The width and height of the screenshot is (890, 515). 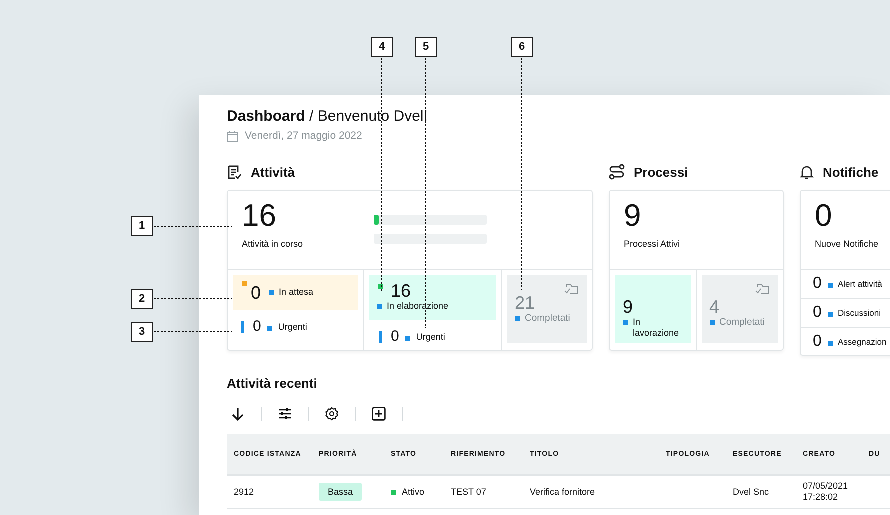 What do you see at coordinates (244, 492) in the screenshot?
I see `table-cell: 2912` at bounding box center [244, 492].